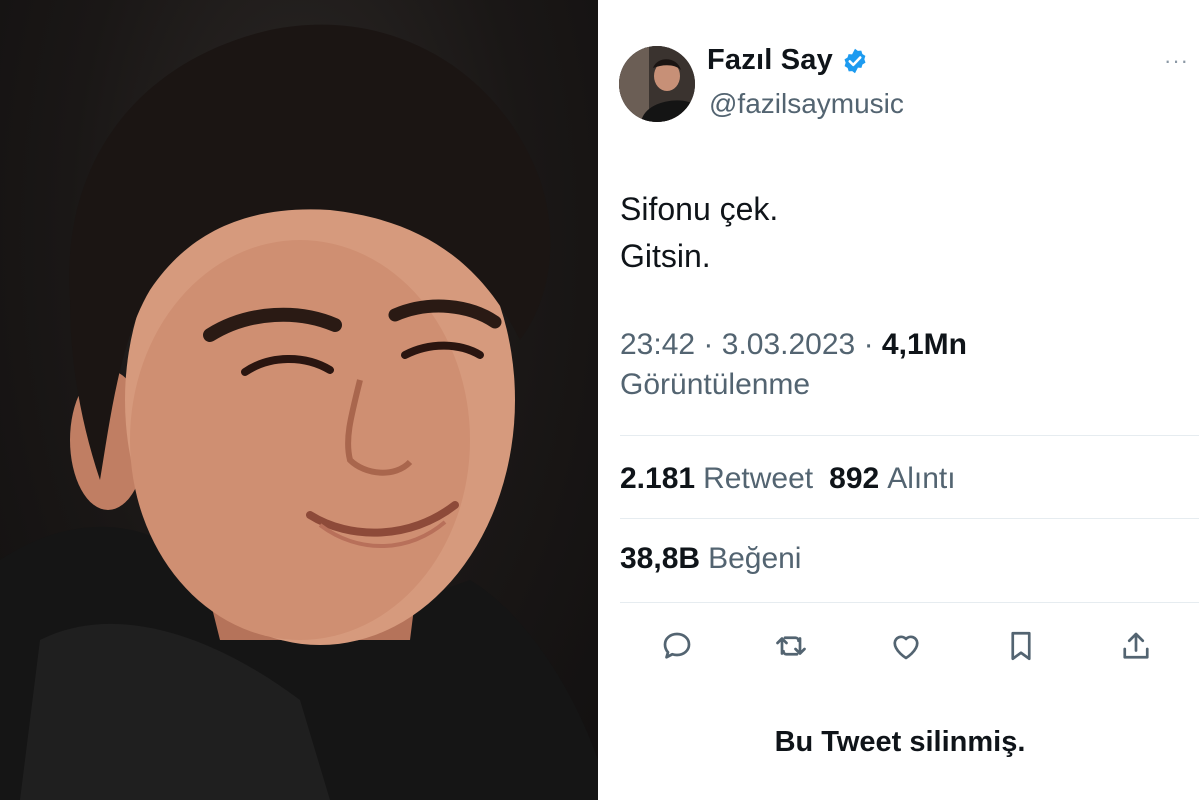 Image resolution: width=1199 pixels, height=800 pixels. Describe the element at coordinates (791, 646) in the screenshot. I see `retweet-icon` at that location.